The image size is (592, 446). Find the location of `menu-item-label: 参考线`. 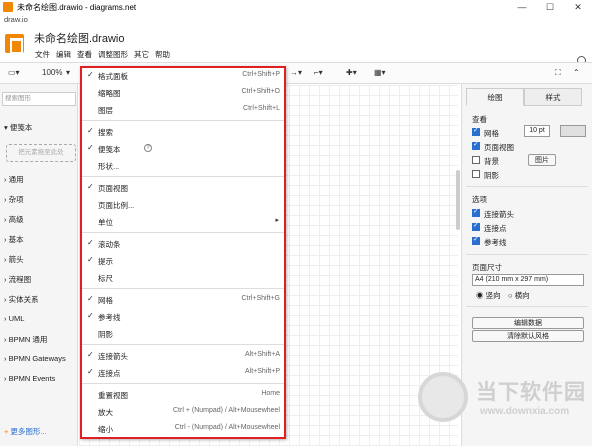

menu-item-label: 参考线 is located at coordinates (109, 317).